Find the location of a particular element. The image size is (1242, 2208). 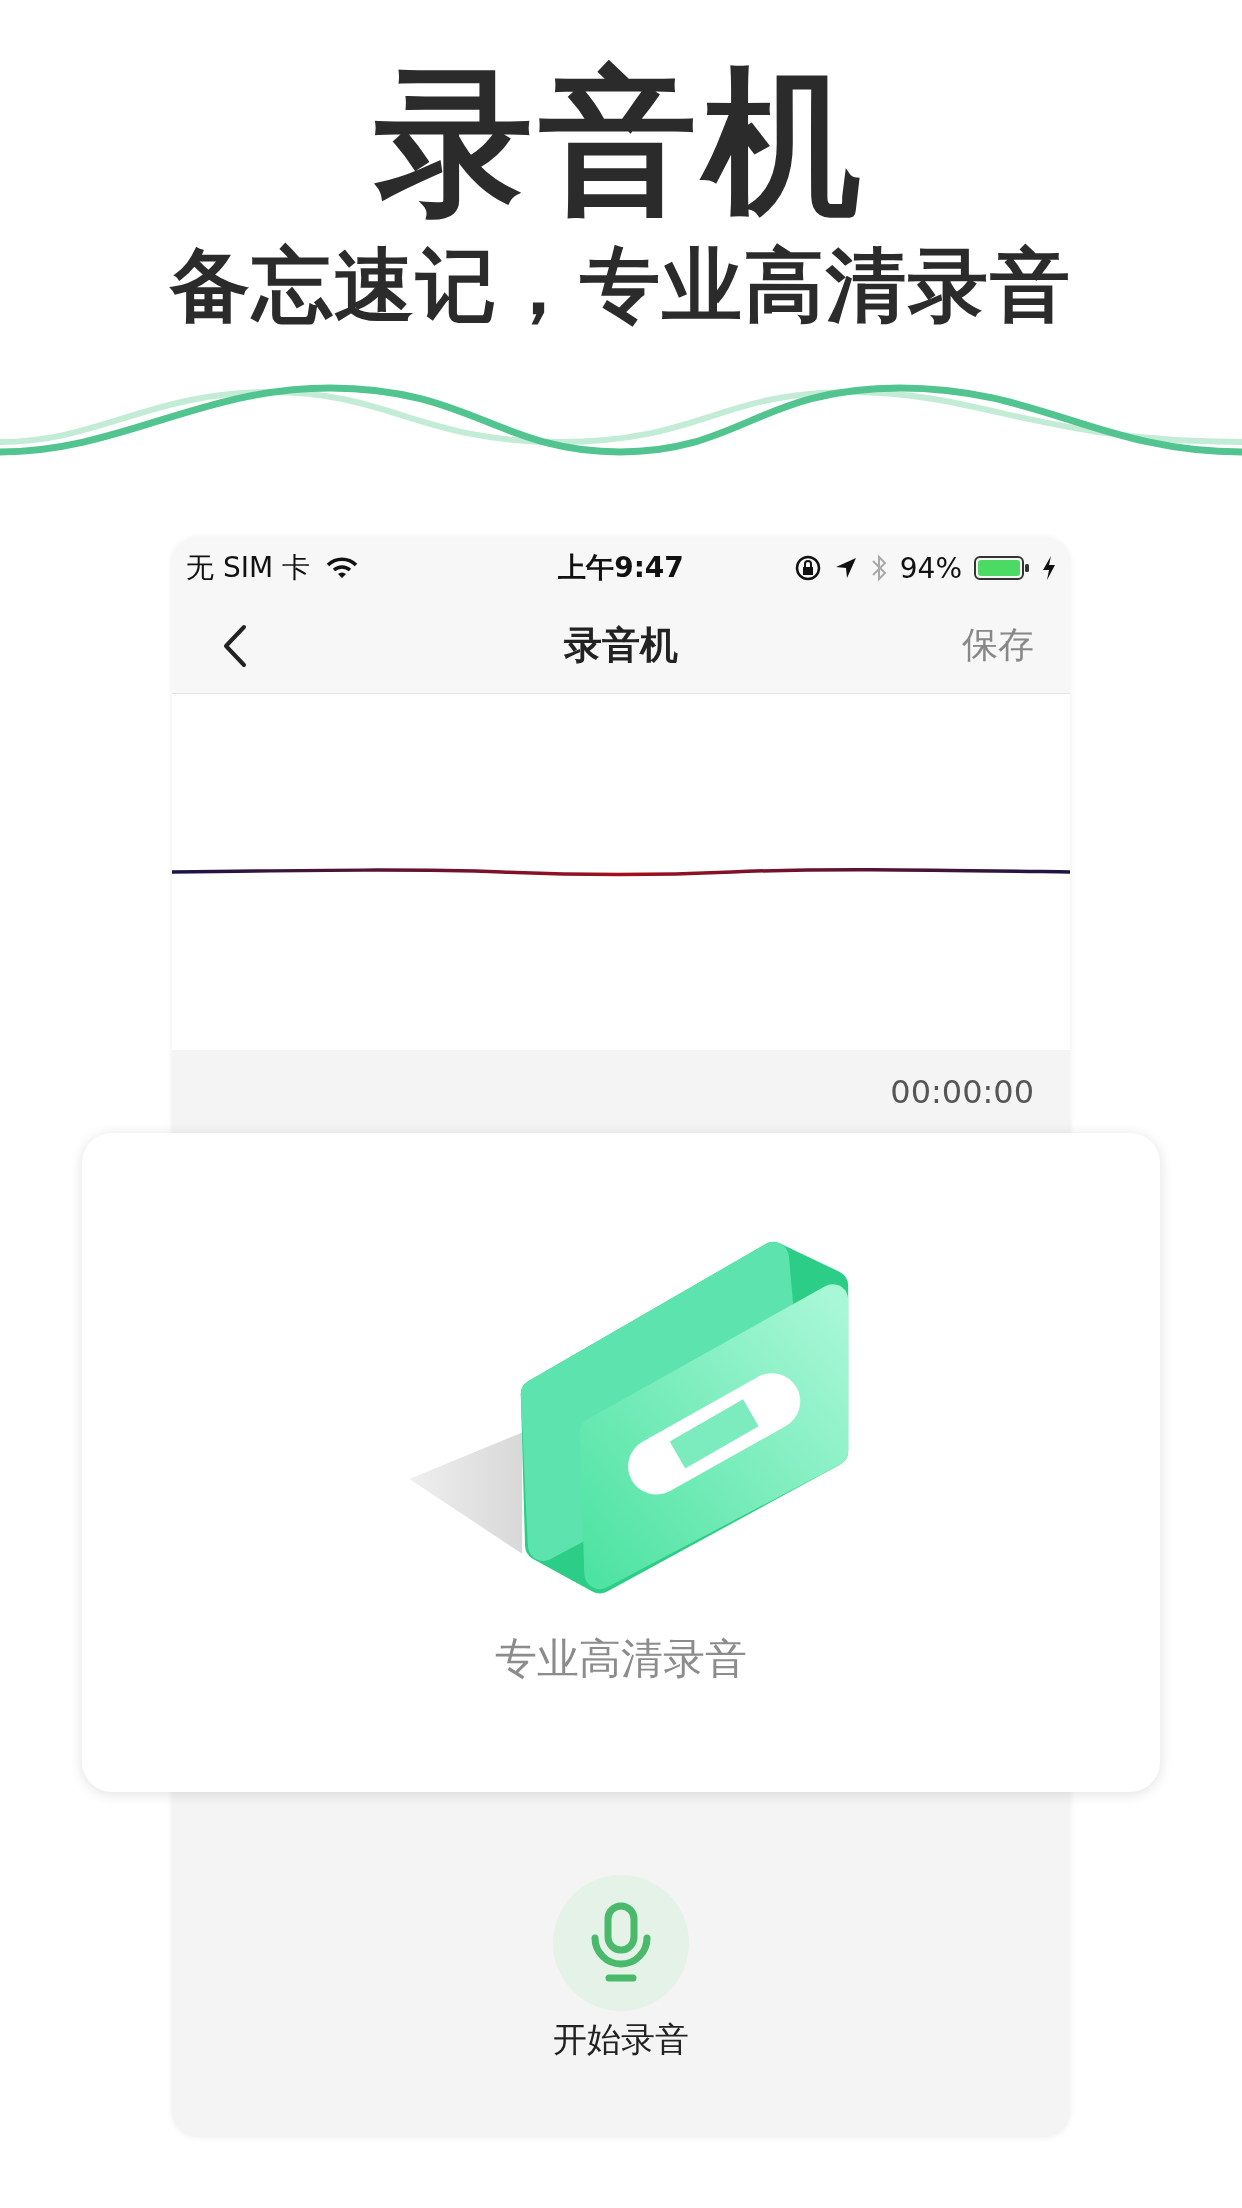

tagline: 备忘速记，专业高清录音 is located at coordinates (621, 286).